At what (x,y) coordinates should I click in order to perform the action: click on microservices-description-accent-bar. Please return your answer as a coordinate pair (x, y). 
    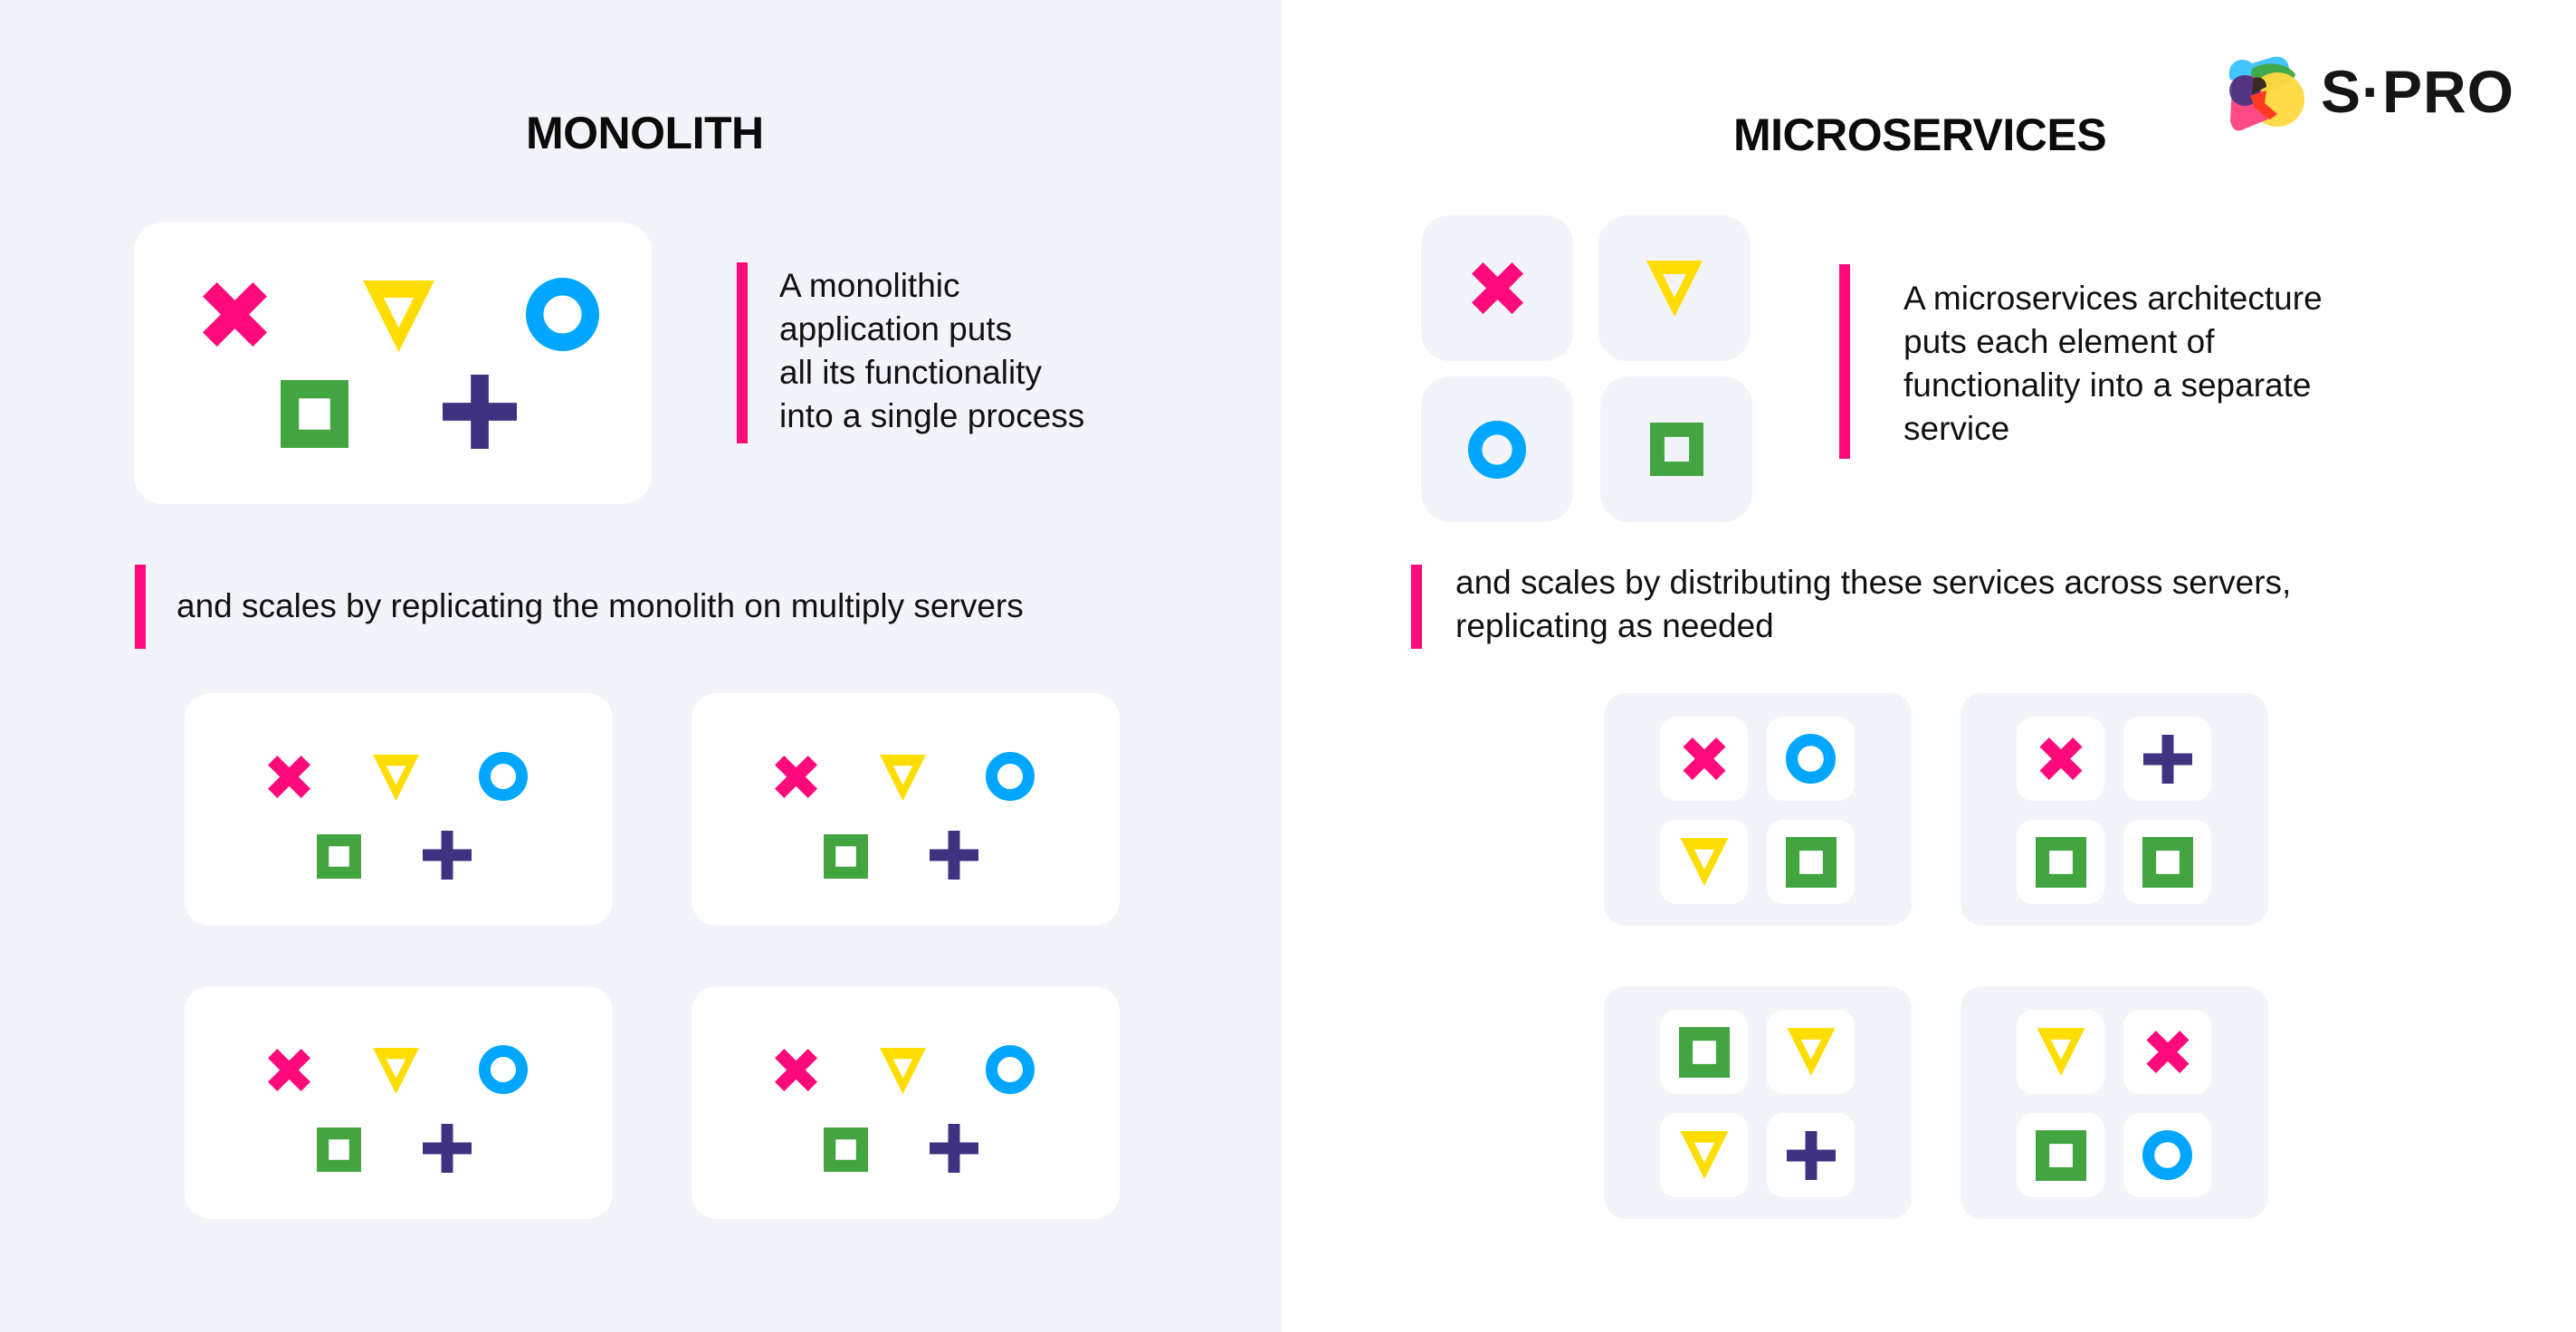
    Looking at the image, I should click on (1844, 361).